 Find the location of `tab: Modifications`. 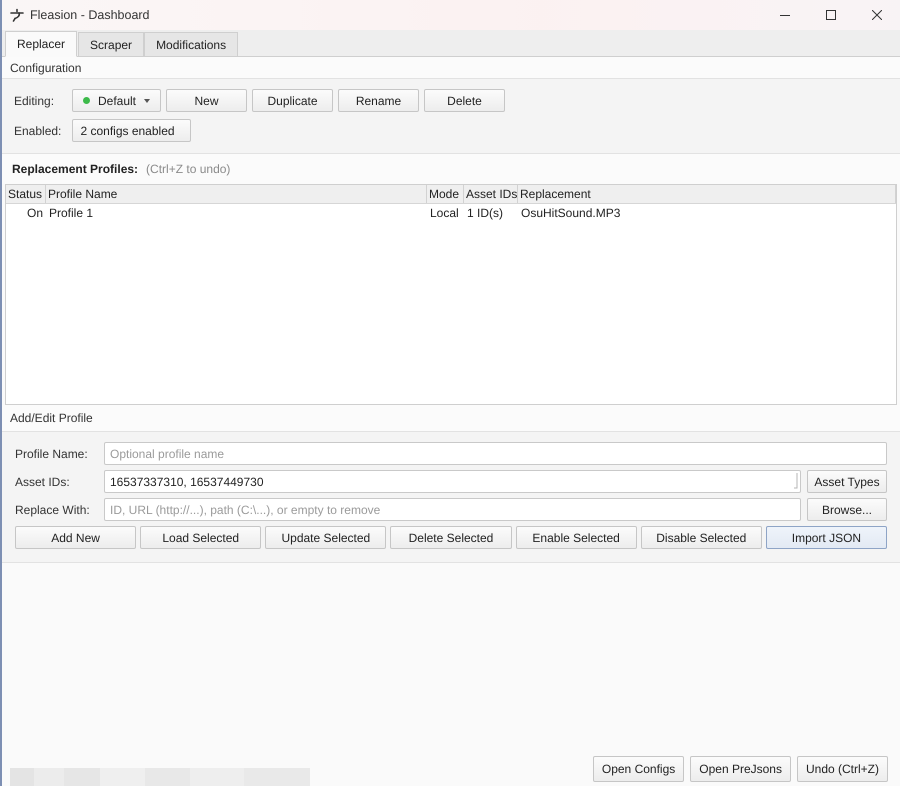

tab: Modifications is located at coordinates (191, 44).